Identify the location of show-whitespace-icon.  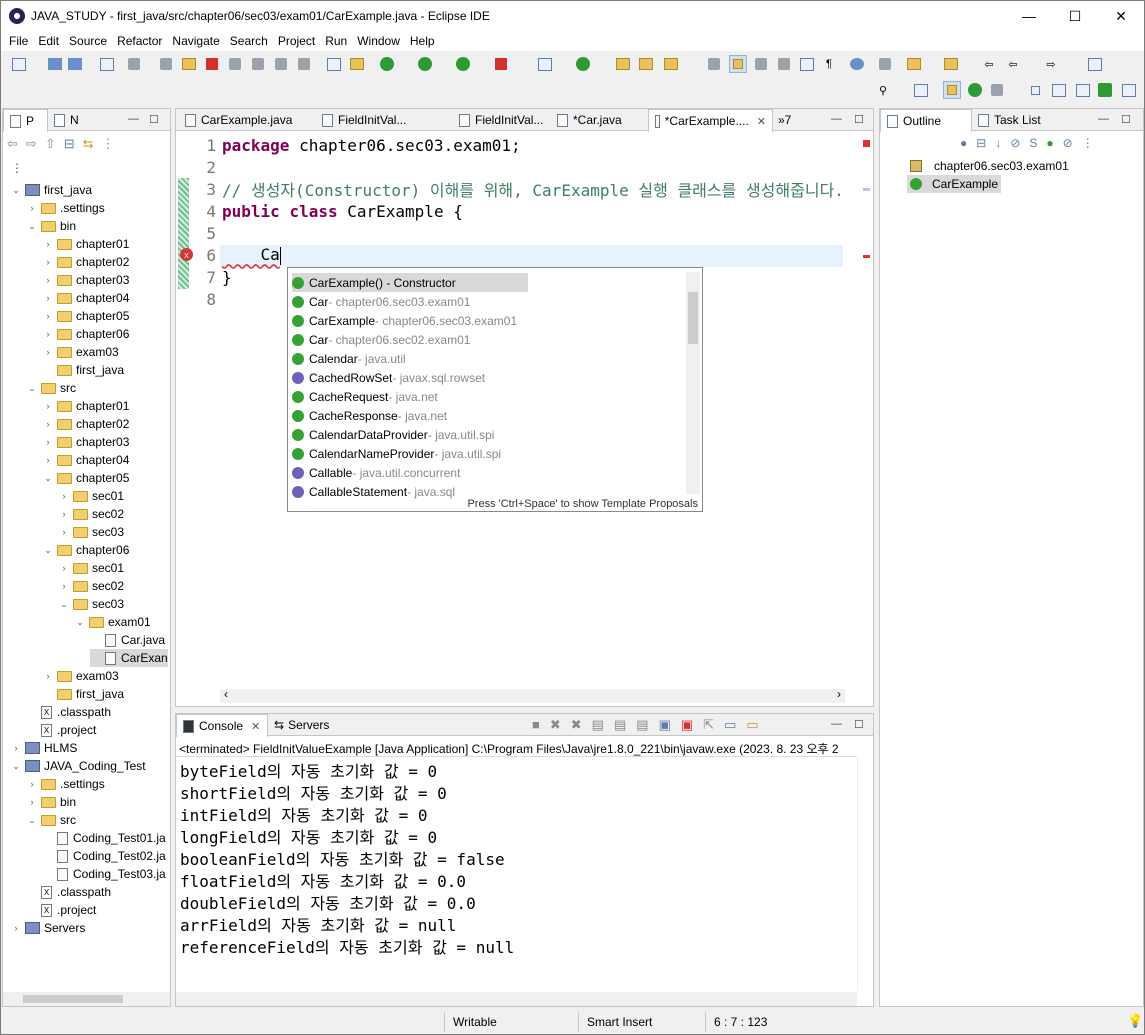
(807, 64).